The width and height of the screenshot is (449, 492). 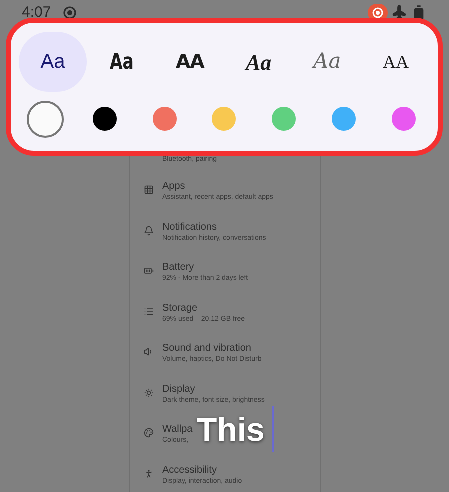 I want to click on person-icon, so click(x=149, y=473).